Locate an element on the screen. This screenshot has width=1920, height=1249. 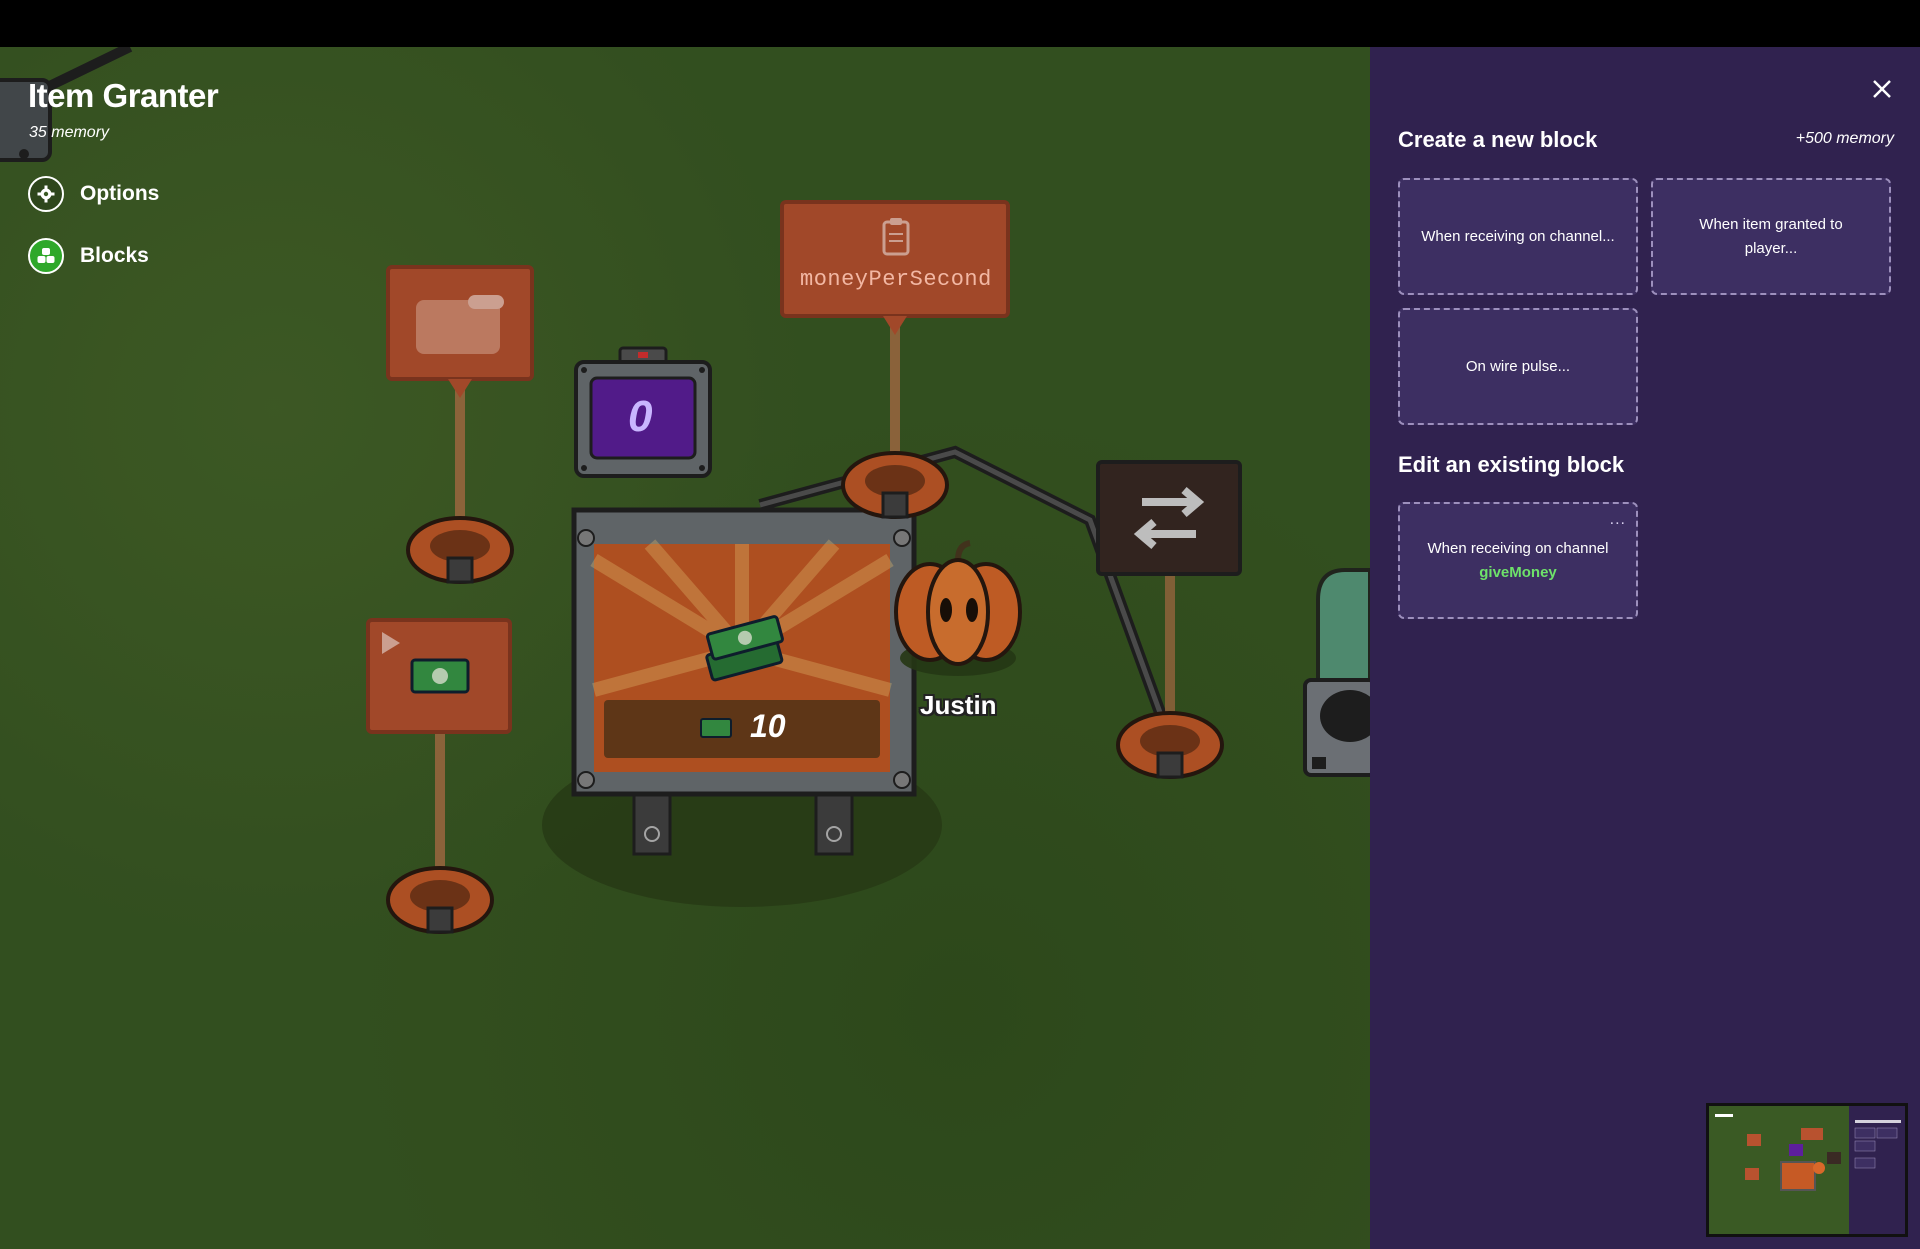
gear-icon is located at coordinates (46, 194).